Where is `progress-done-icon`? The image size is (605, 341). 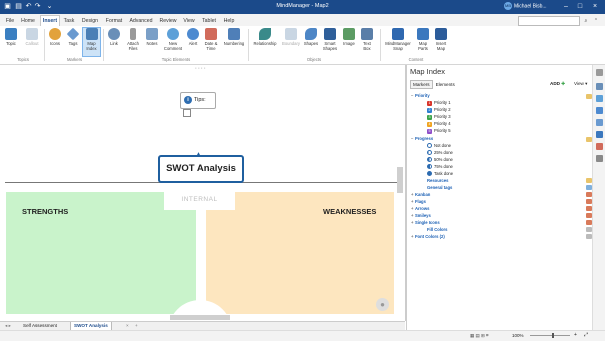 progress-done-icon is located at coordinates (429, 174).